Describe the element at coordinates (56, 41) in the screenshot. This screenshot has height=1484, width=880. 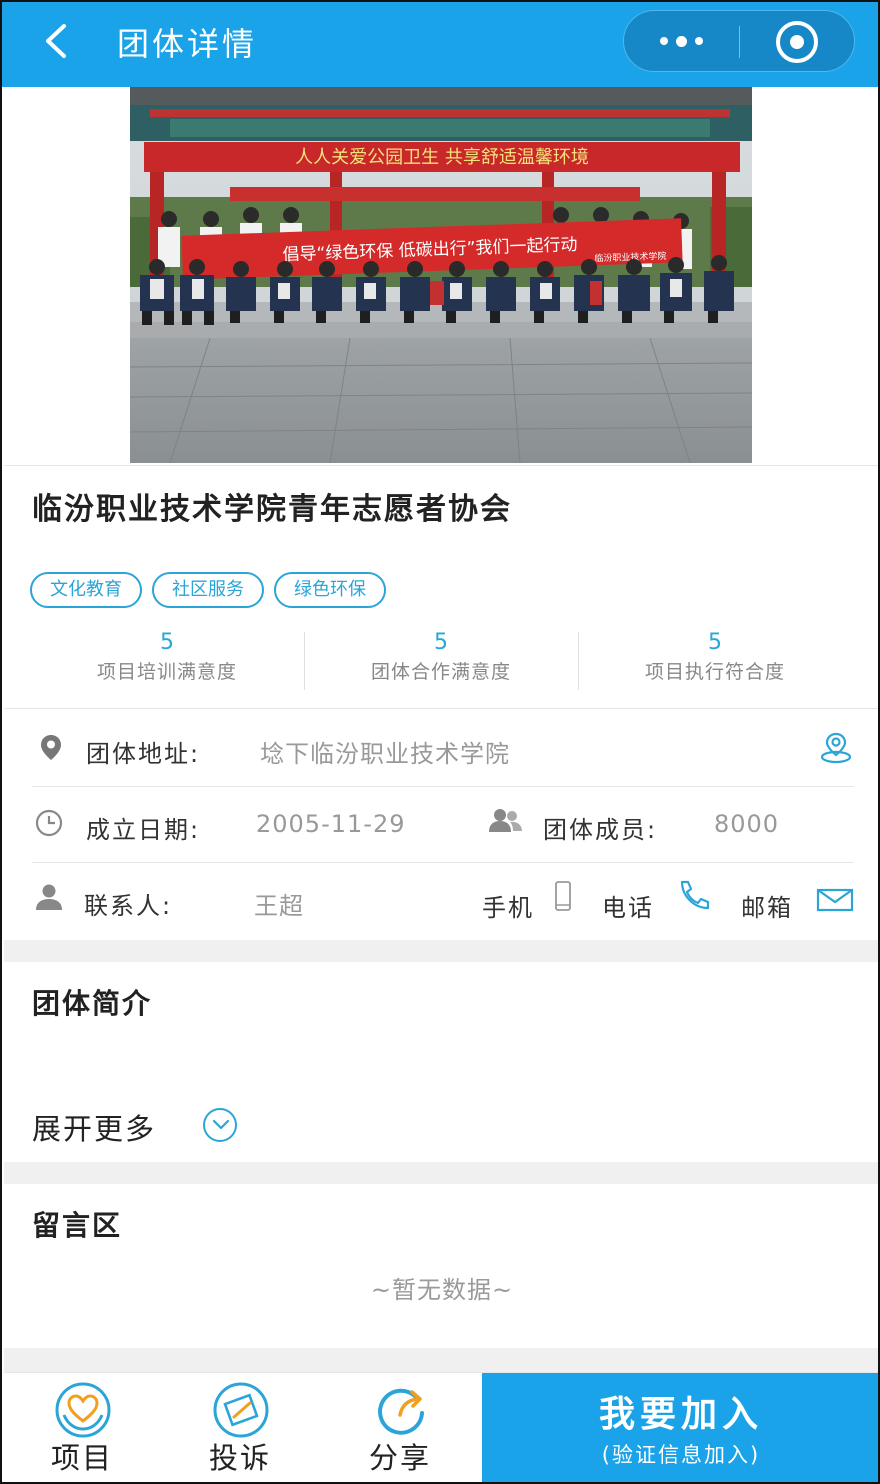
I see `chevron-left-icon` at that location.